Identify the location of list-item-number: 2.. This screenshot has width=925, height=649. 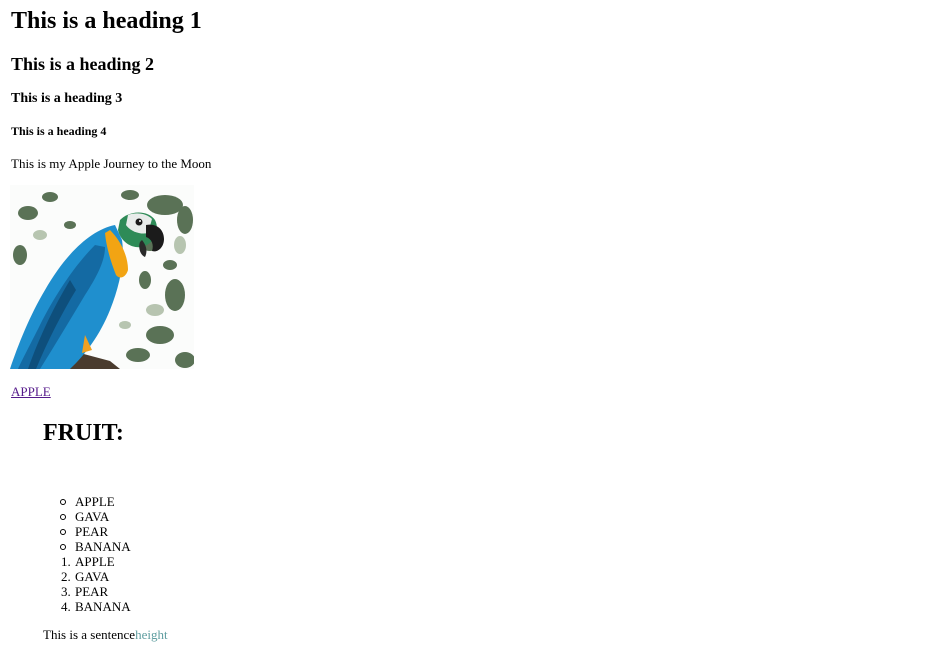
(66, 576).